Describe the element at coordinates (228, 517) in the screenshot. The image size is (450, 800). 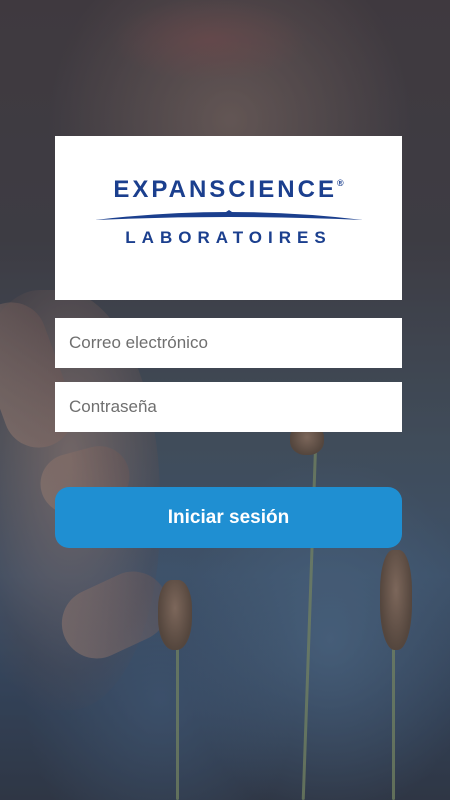
I see `login-button: Iniciar sesión` at that location.